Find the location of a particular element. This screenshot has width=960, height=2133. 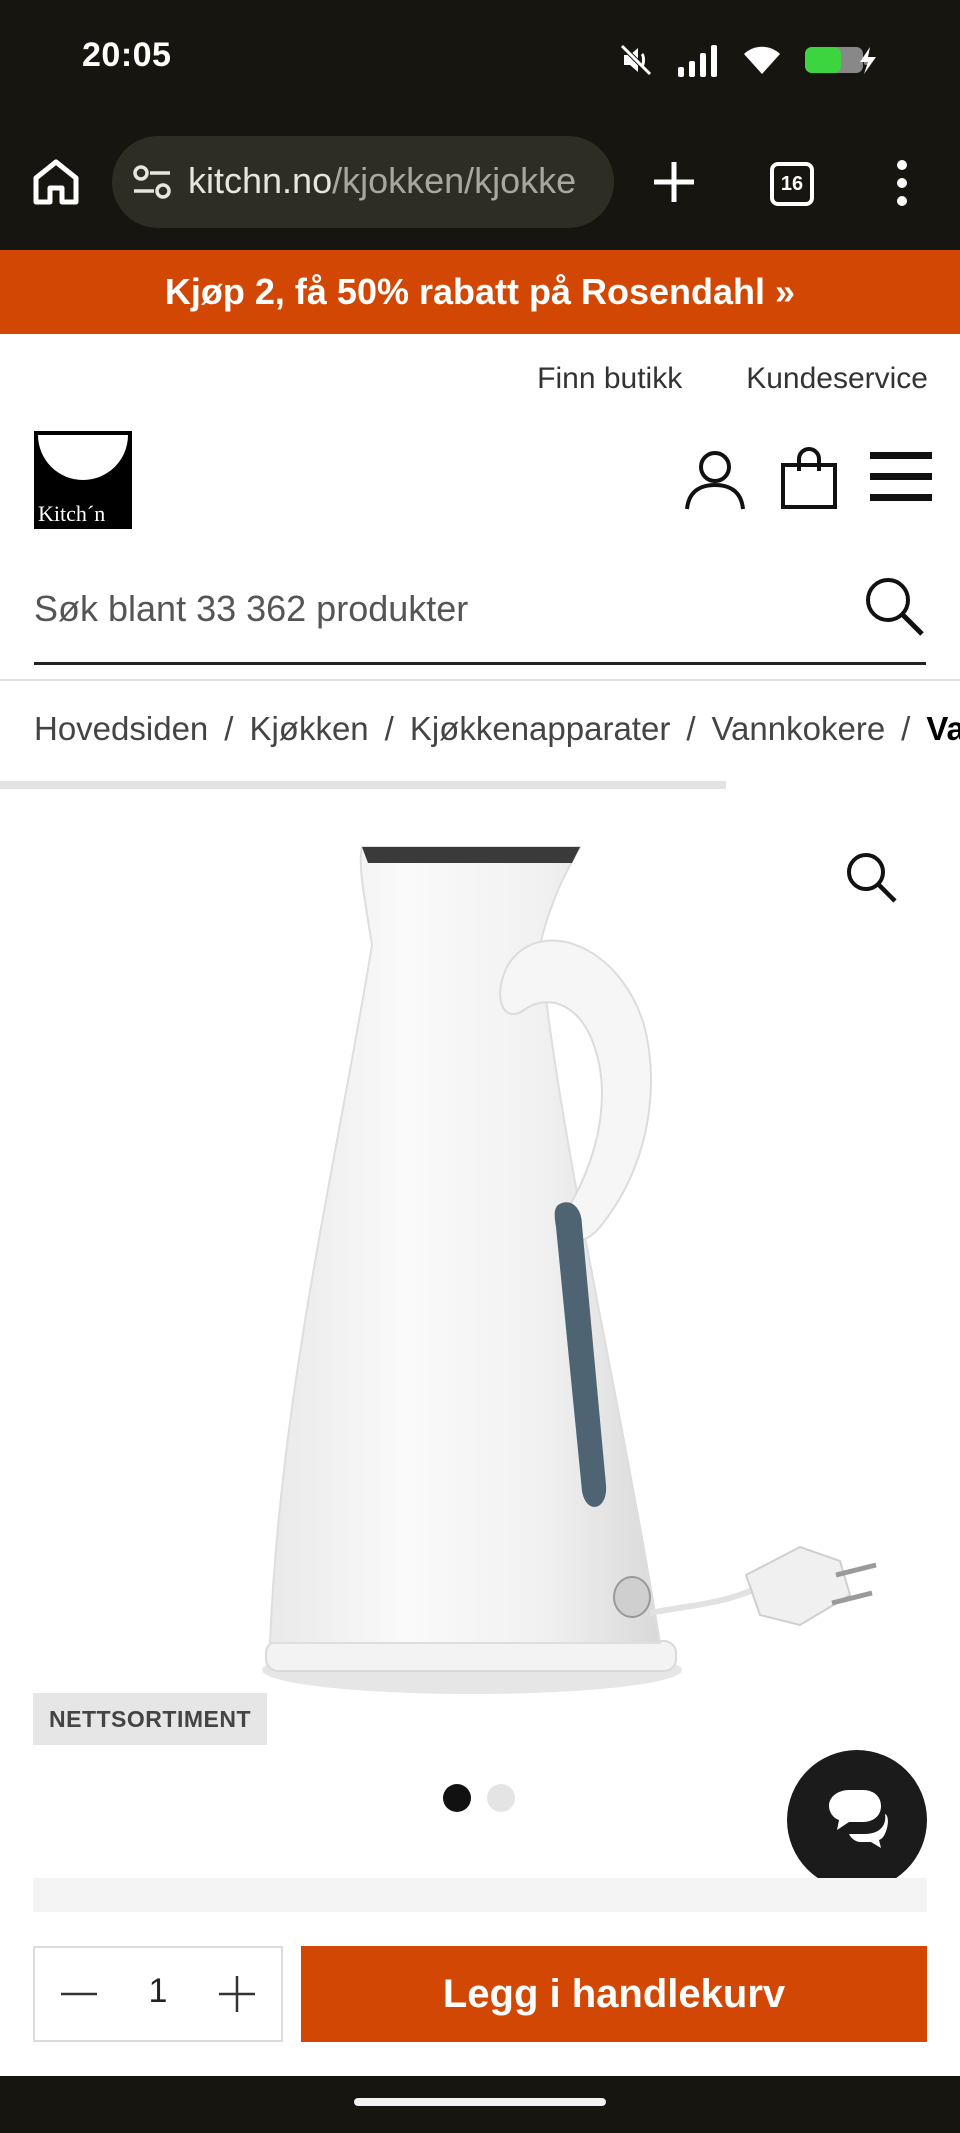

search-icon is located at coordinates (894, 606).